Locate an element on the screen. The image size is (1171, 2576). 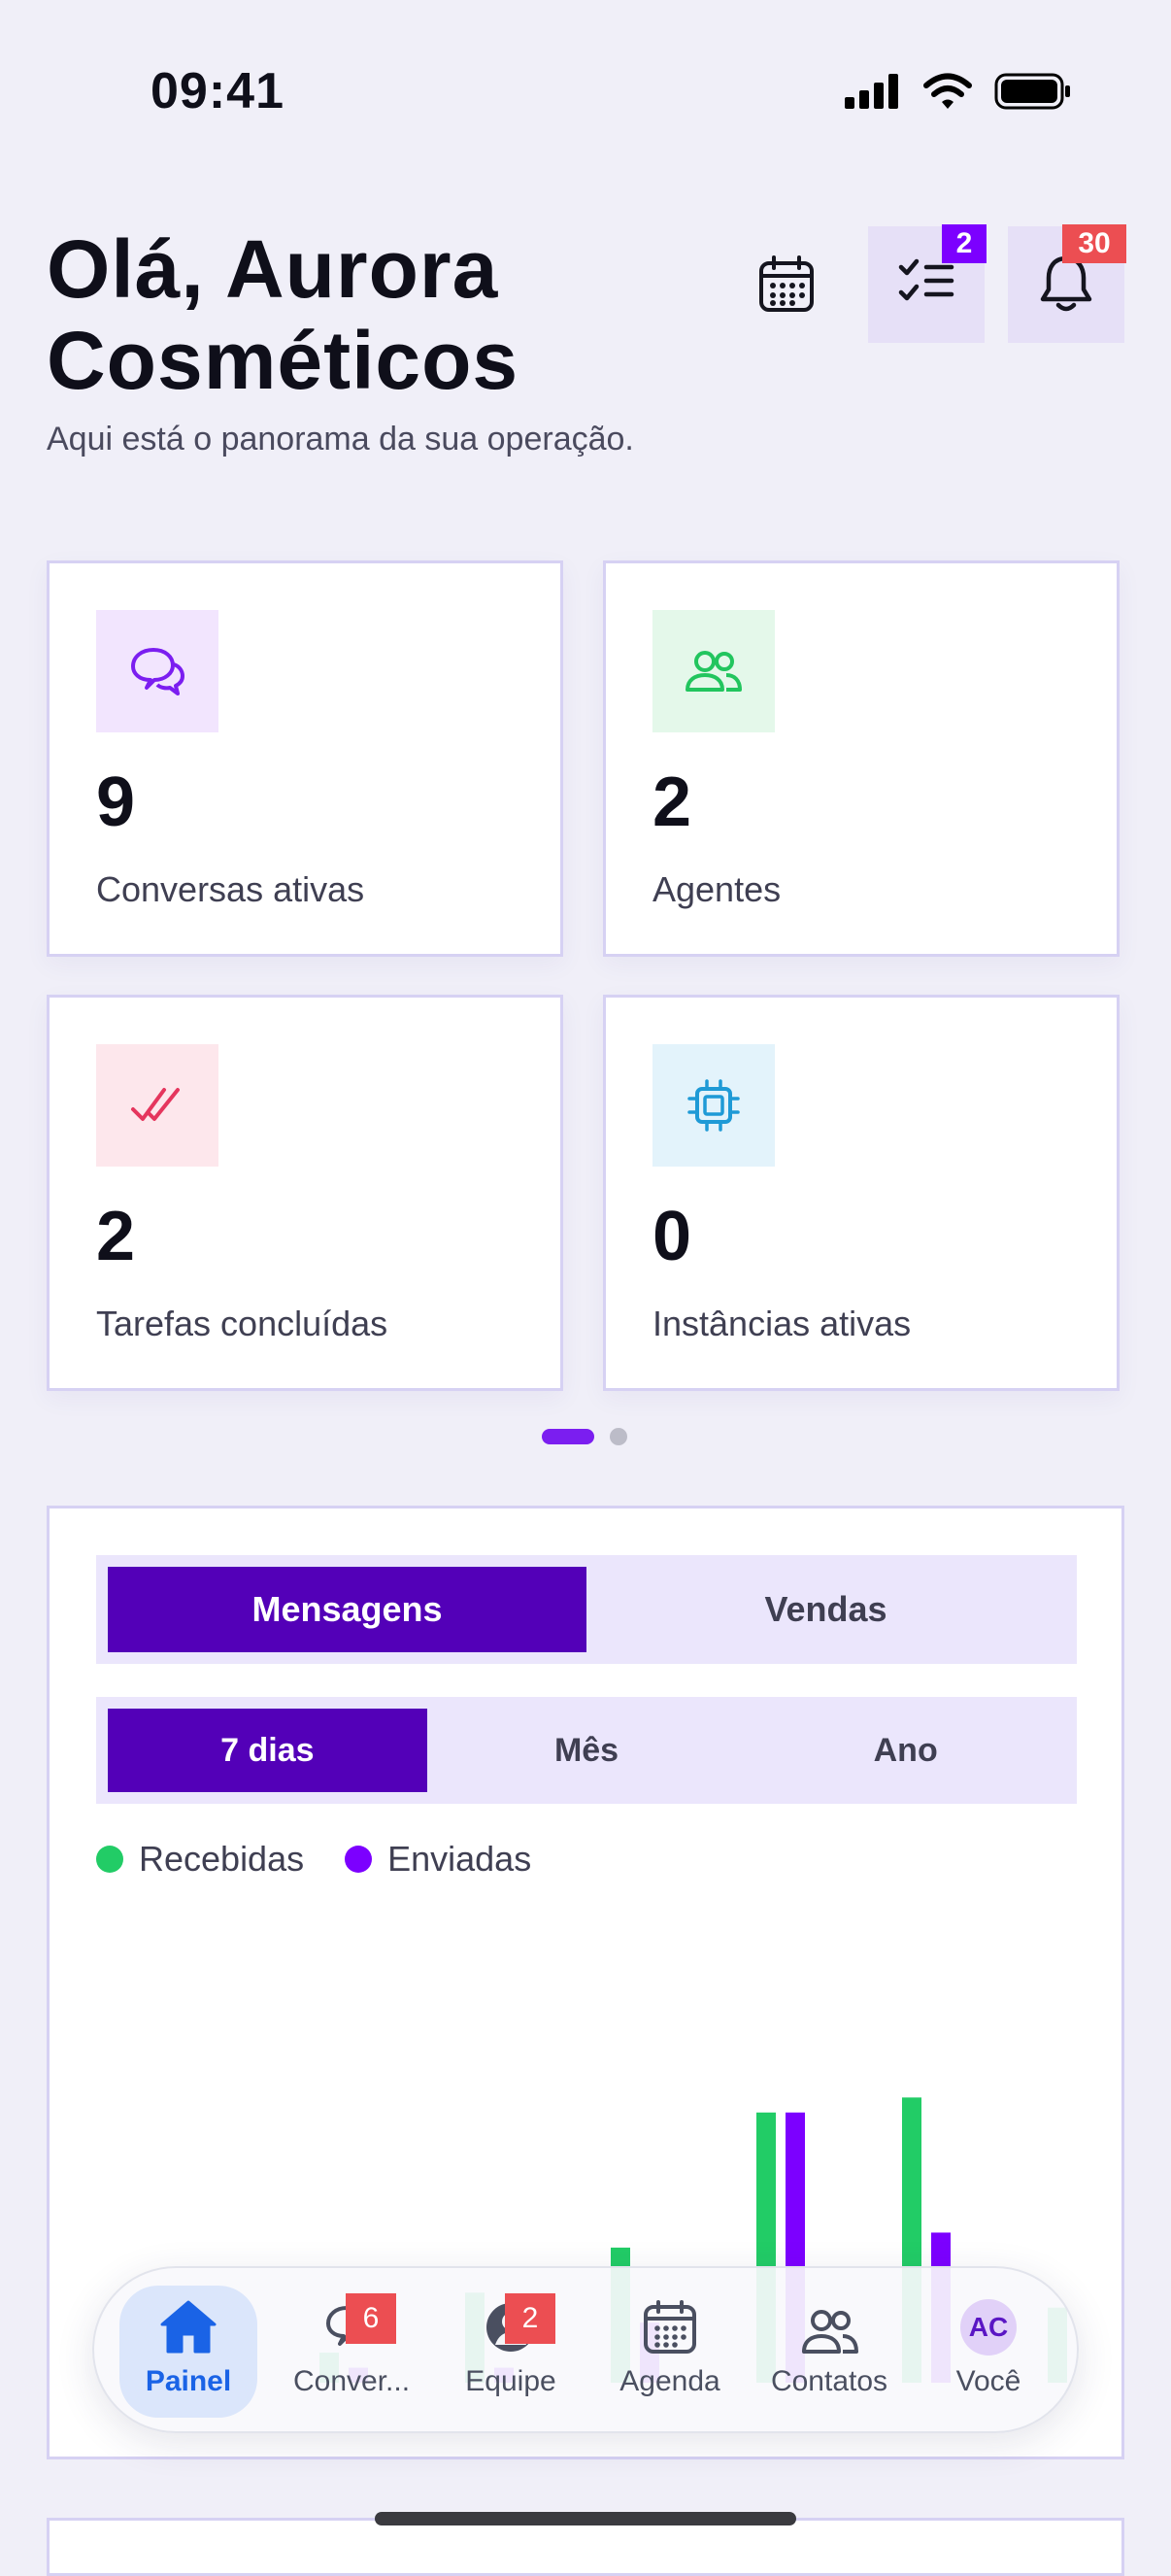
calendar-button is located at coordinates (786, 284).